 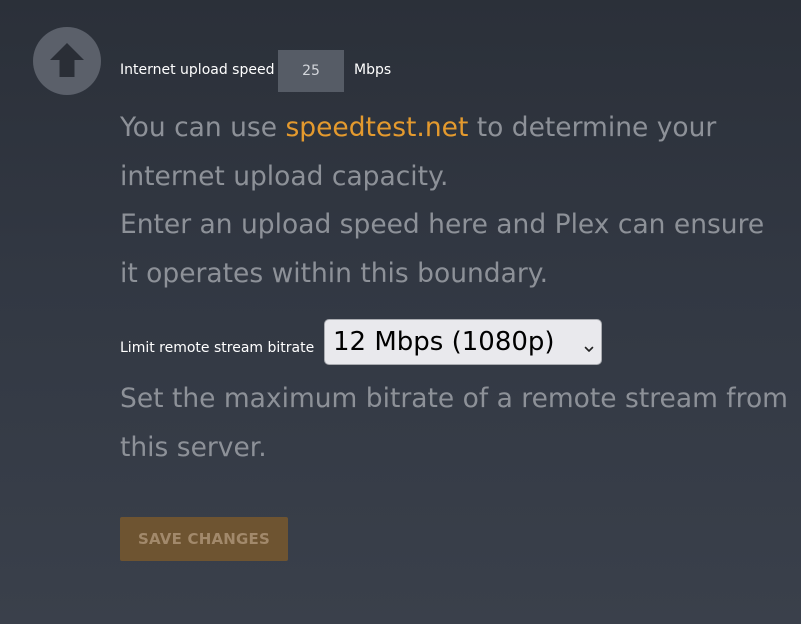 What do you see at coordinates (203, 127) in the screenshot?
I see `help-text-before-link: You can use` at bounding box center [203, 127].